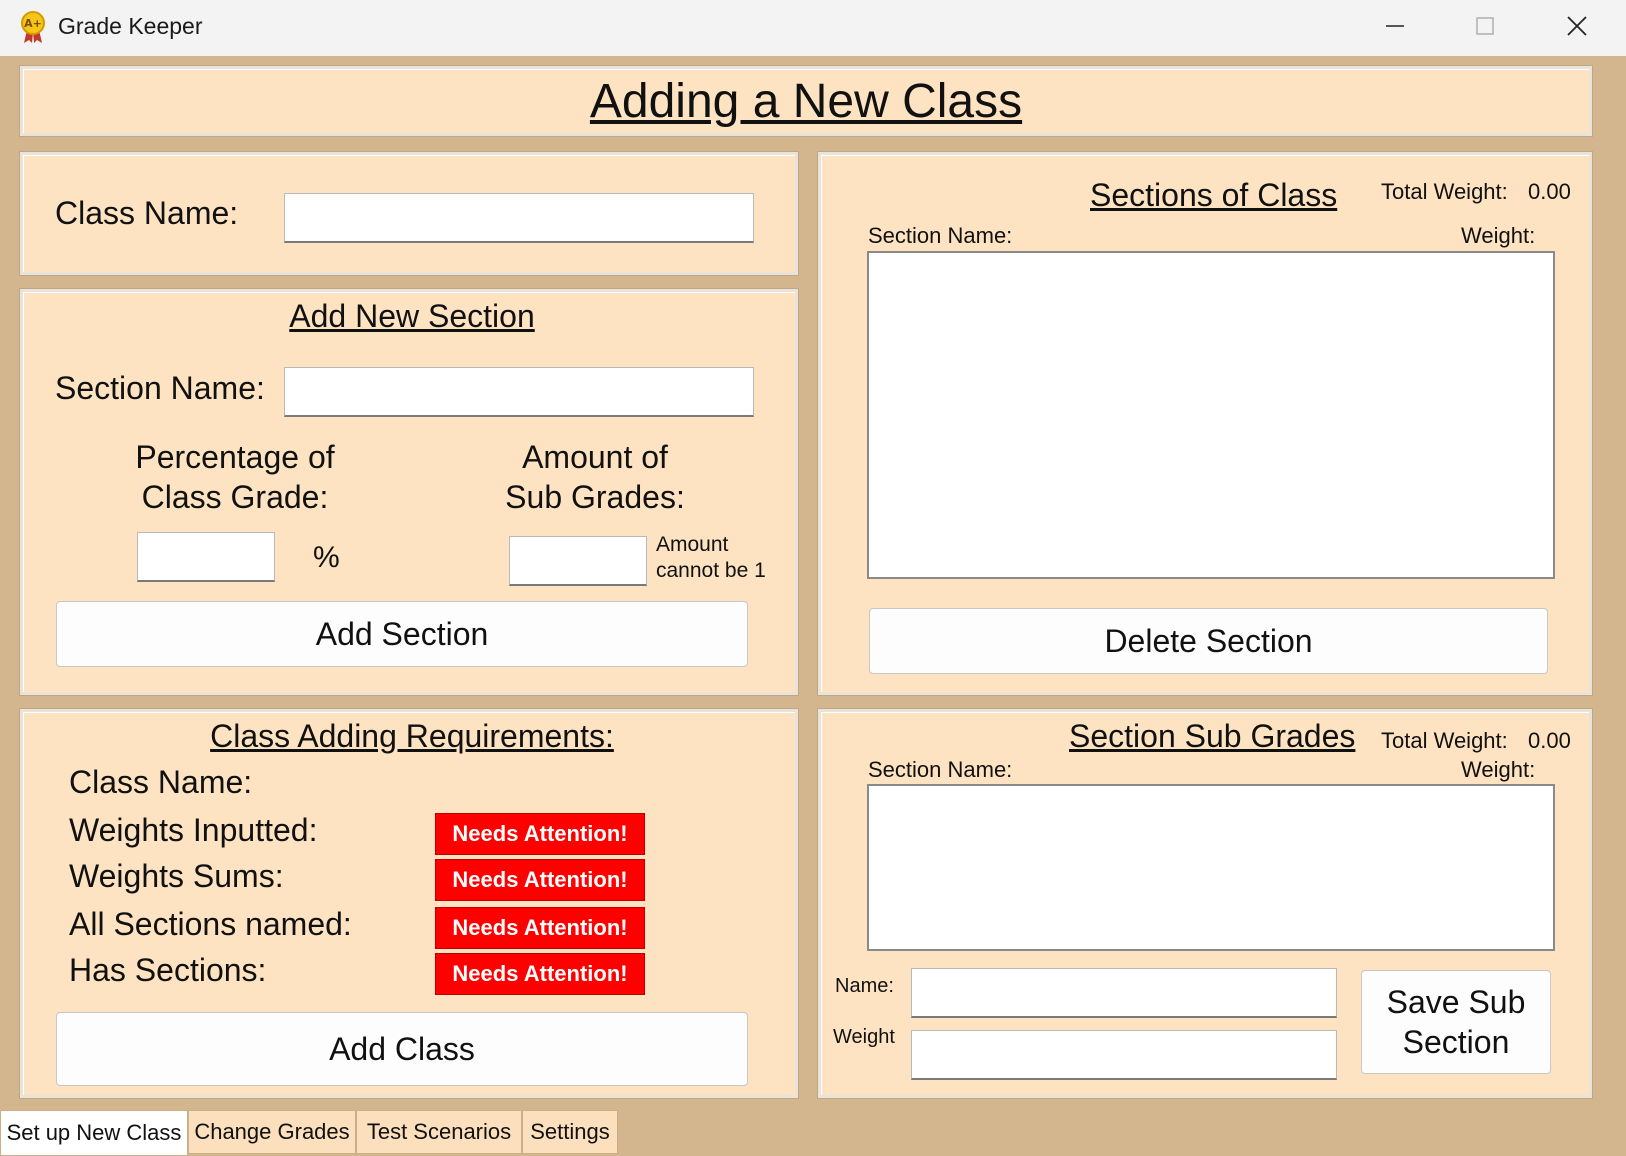  What do you see at coordinates (864, 986) in the screenshot?
I see `sub-name-label: Name:` at bounding box center [864, 986].